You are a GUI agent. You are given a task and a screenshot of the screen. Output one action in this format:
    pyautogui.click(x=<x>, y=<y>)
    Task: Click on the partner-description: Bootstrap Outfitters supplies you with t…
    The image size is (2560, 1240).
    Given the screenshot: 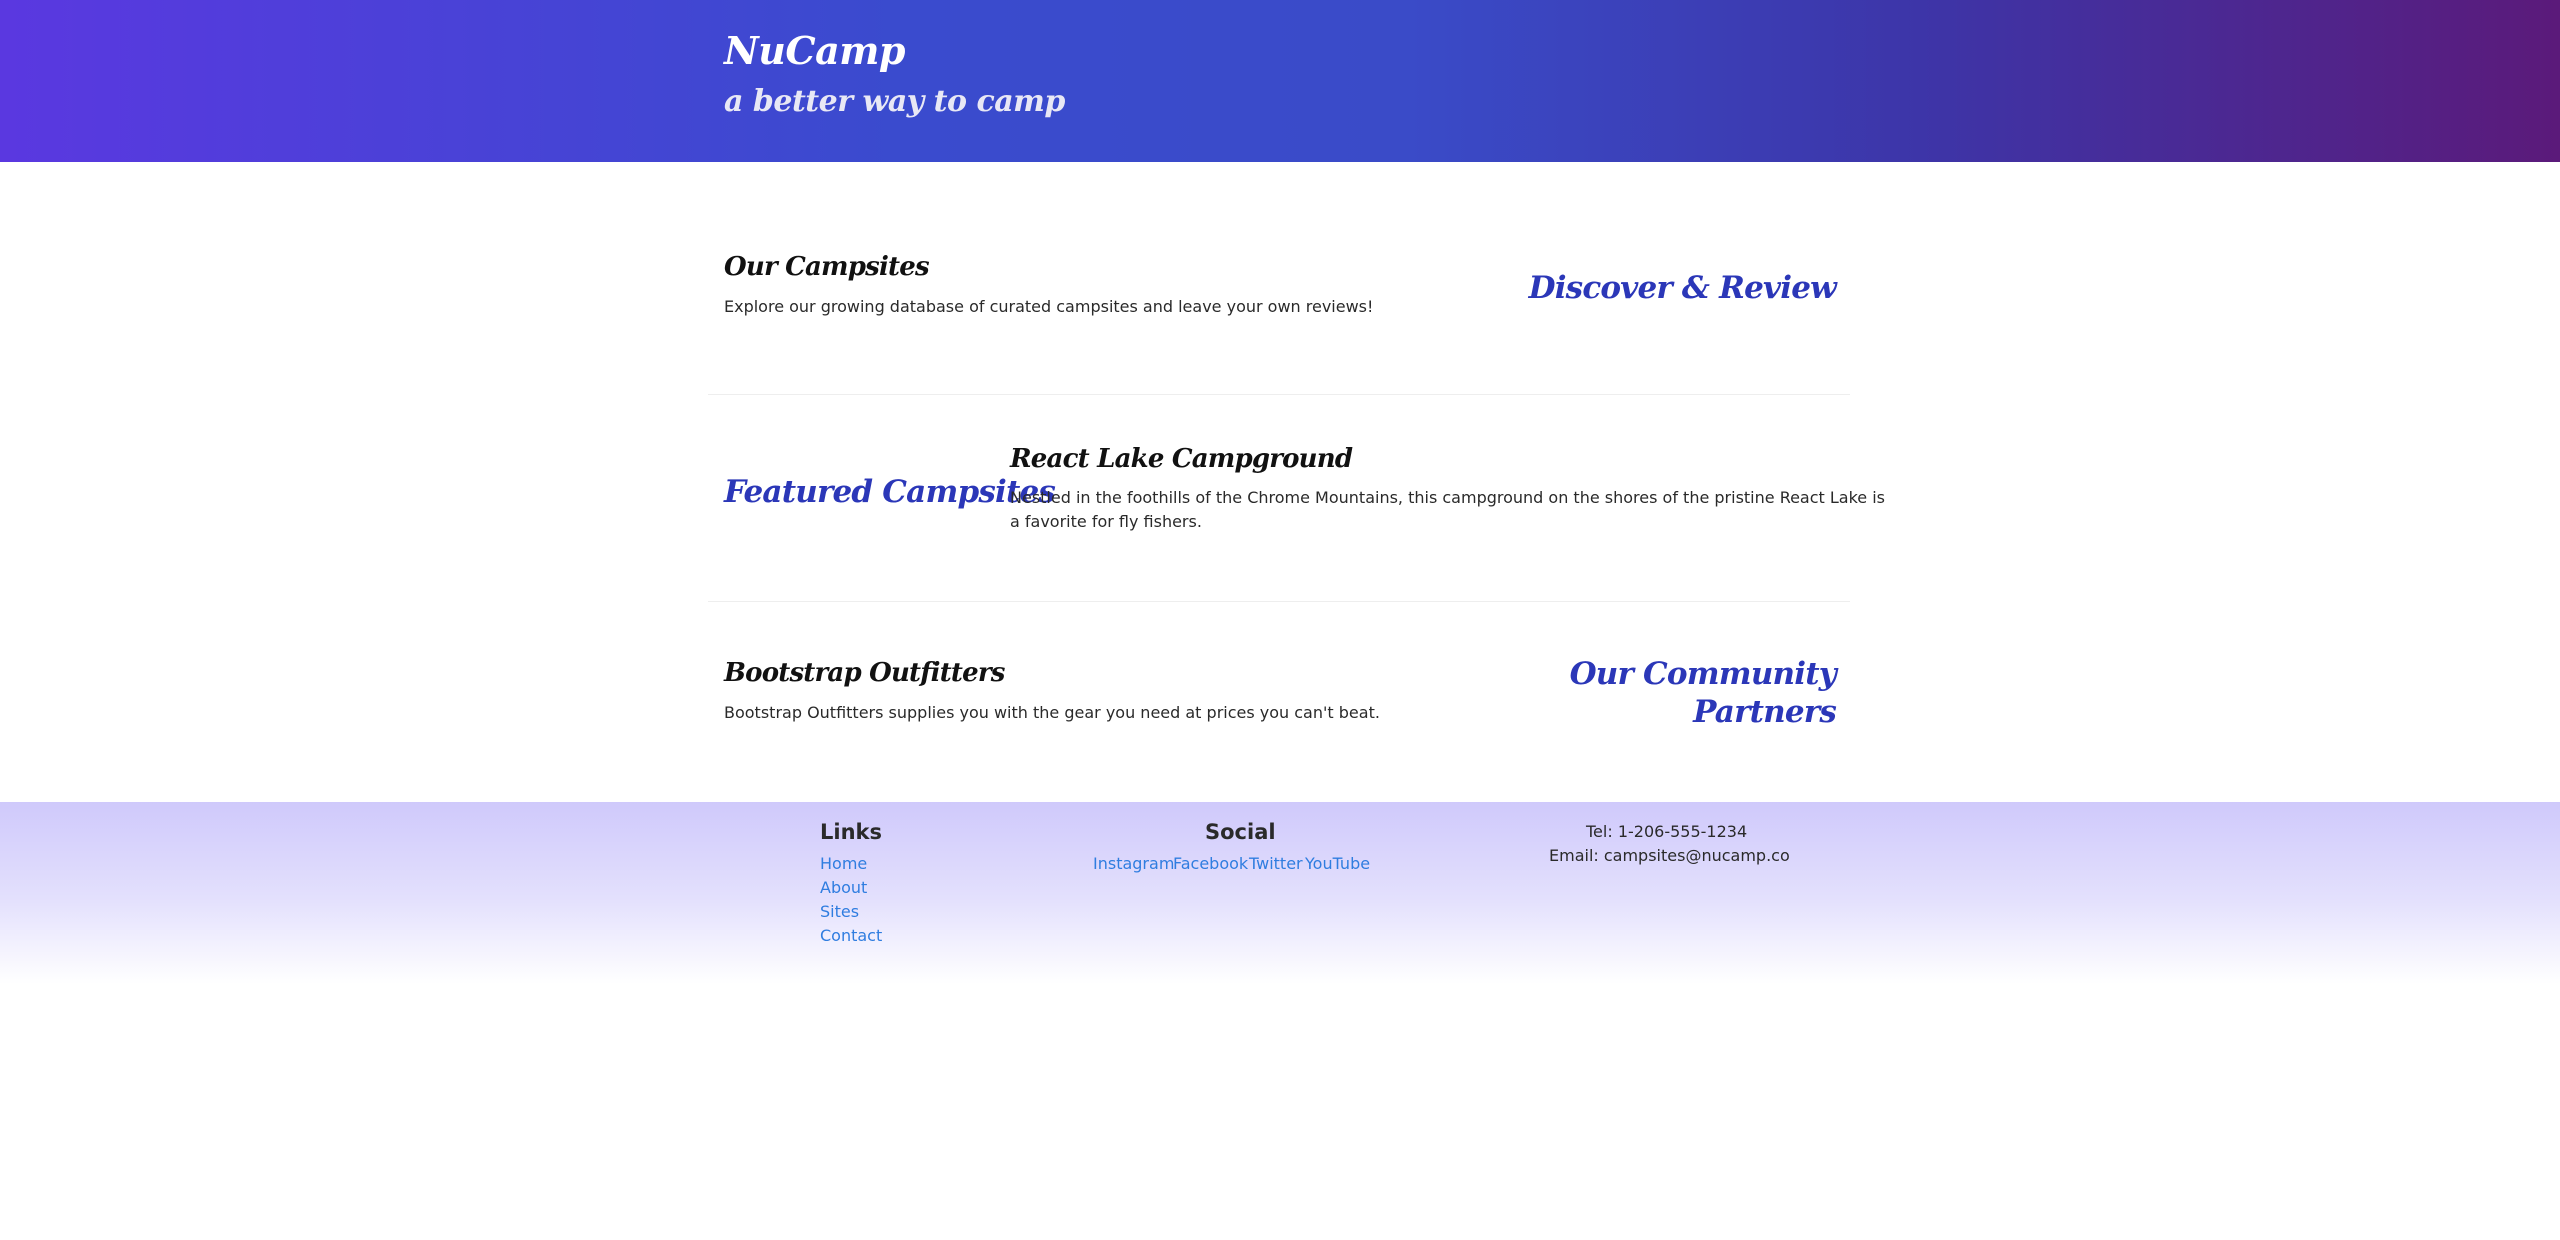 What is the action you would take?
    pyautogui.click(x=1052, y=712)
    